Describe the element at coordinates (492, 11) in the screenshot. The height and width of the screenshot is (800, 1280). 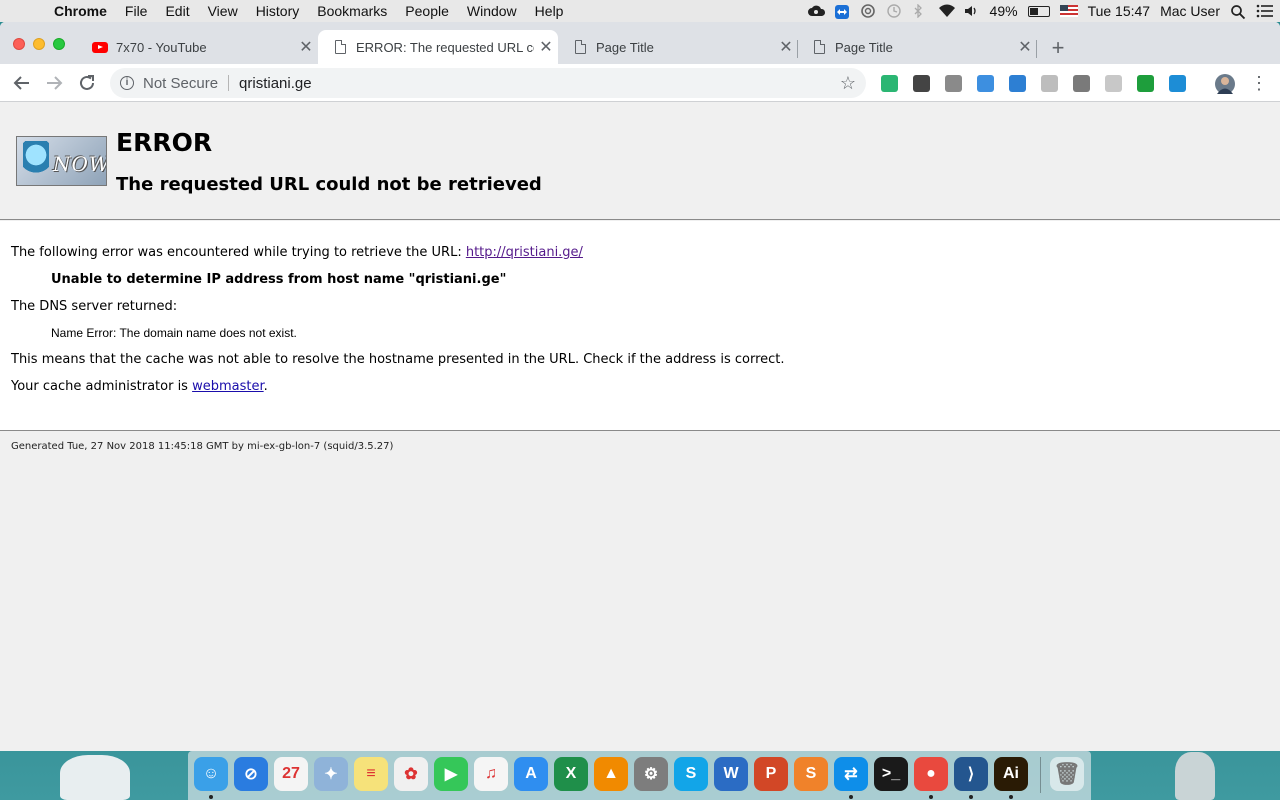
I see `menu-window: Window` at that location.